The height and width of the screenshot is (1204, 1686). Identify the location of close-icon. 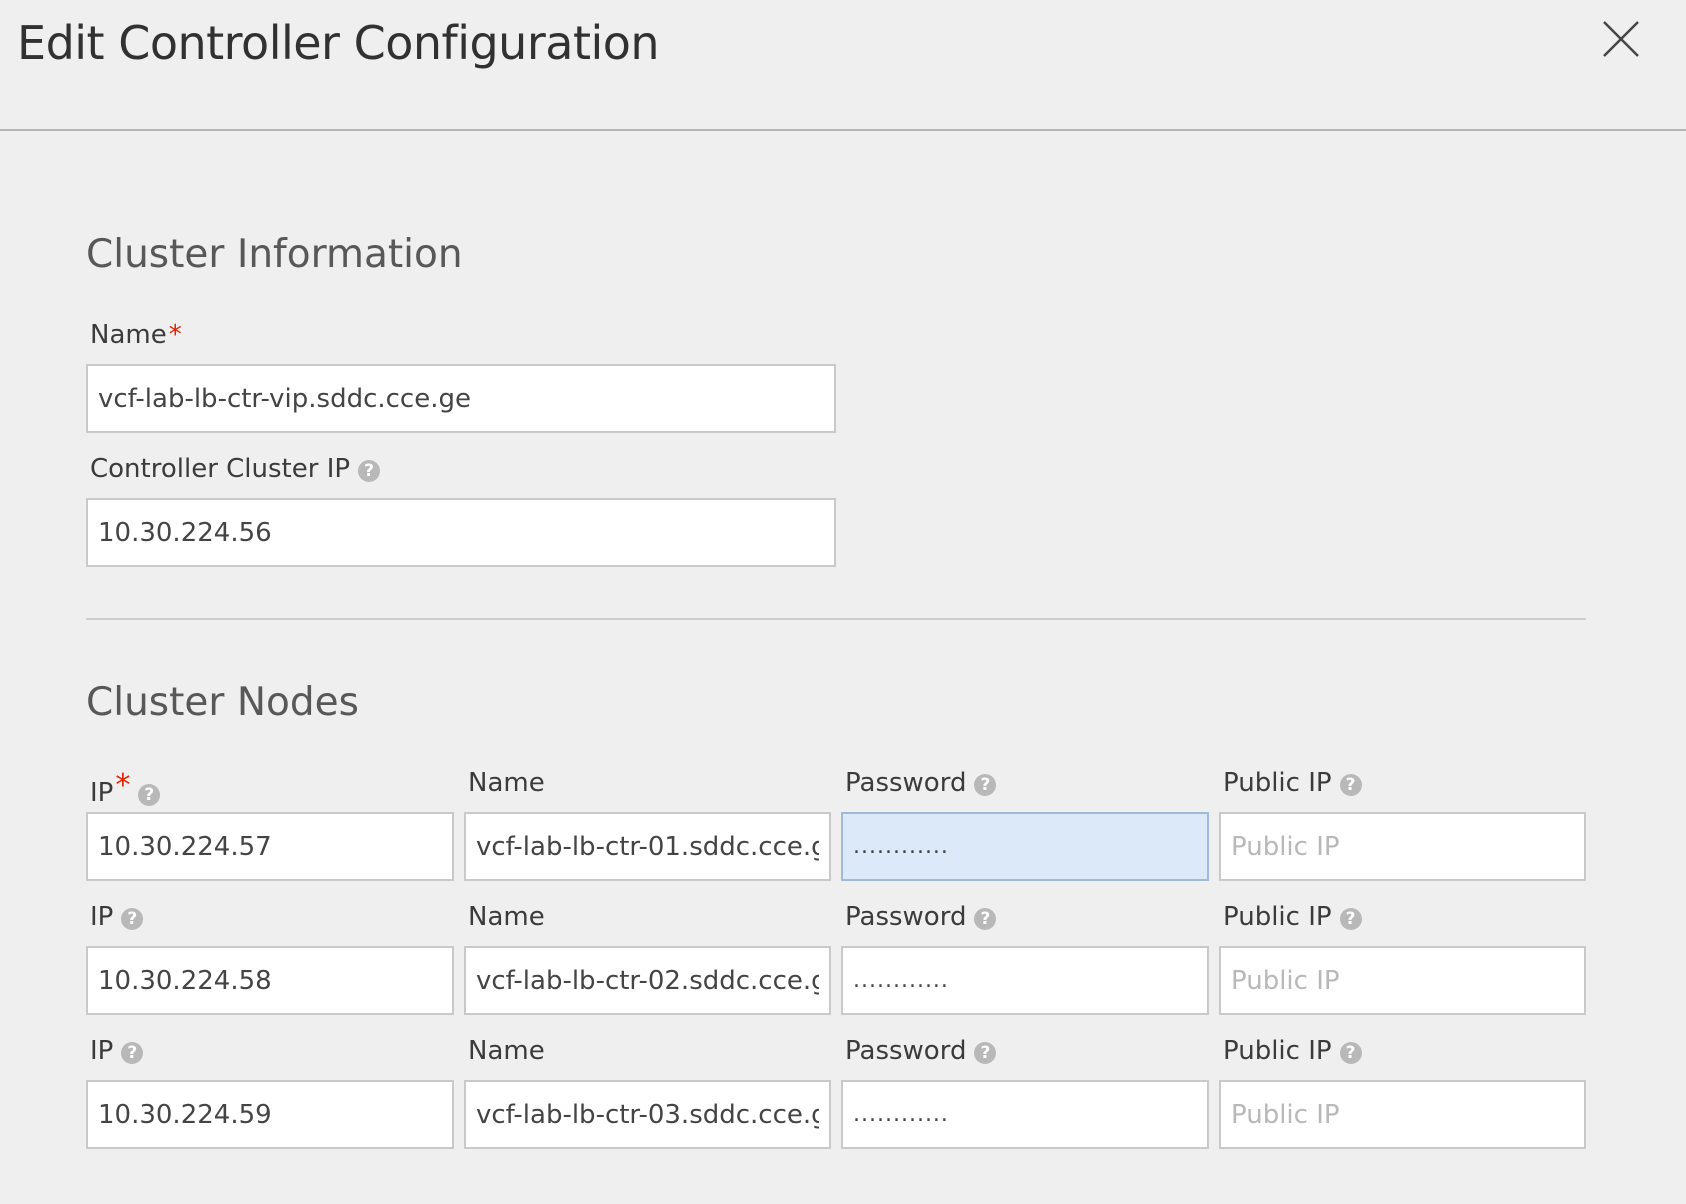
(1621, 39).